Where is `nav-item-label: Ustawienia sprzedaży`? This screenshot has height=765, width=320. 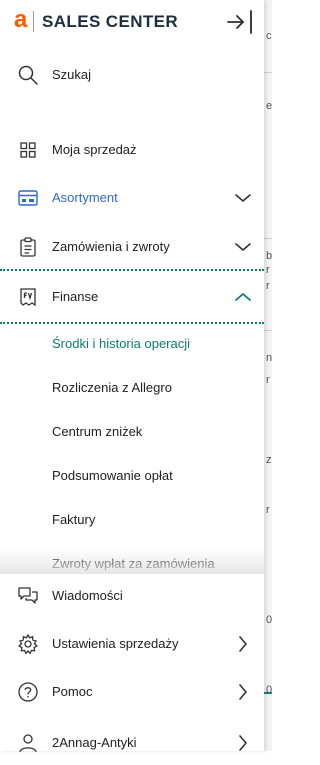
nav-item-label: Ustawienia sprzedaży is located at coordinates (115, 643).